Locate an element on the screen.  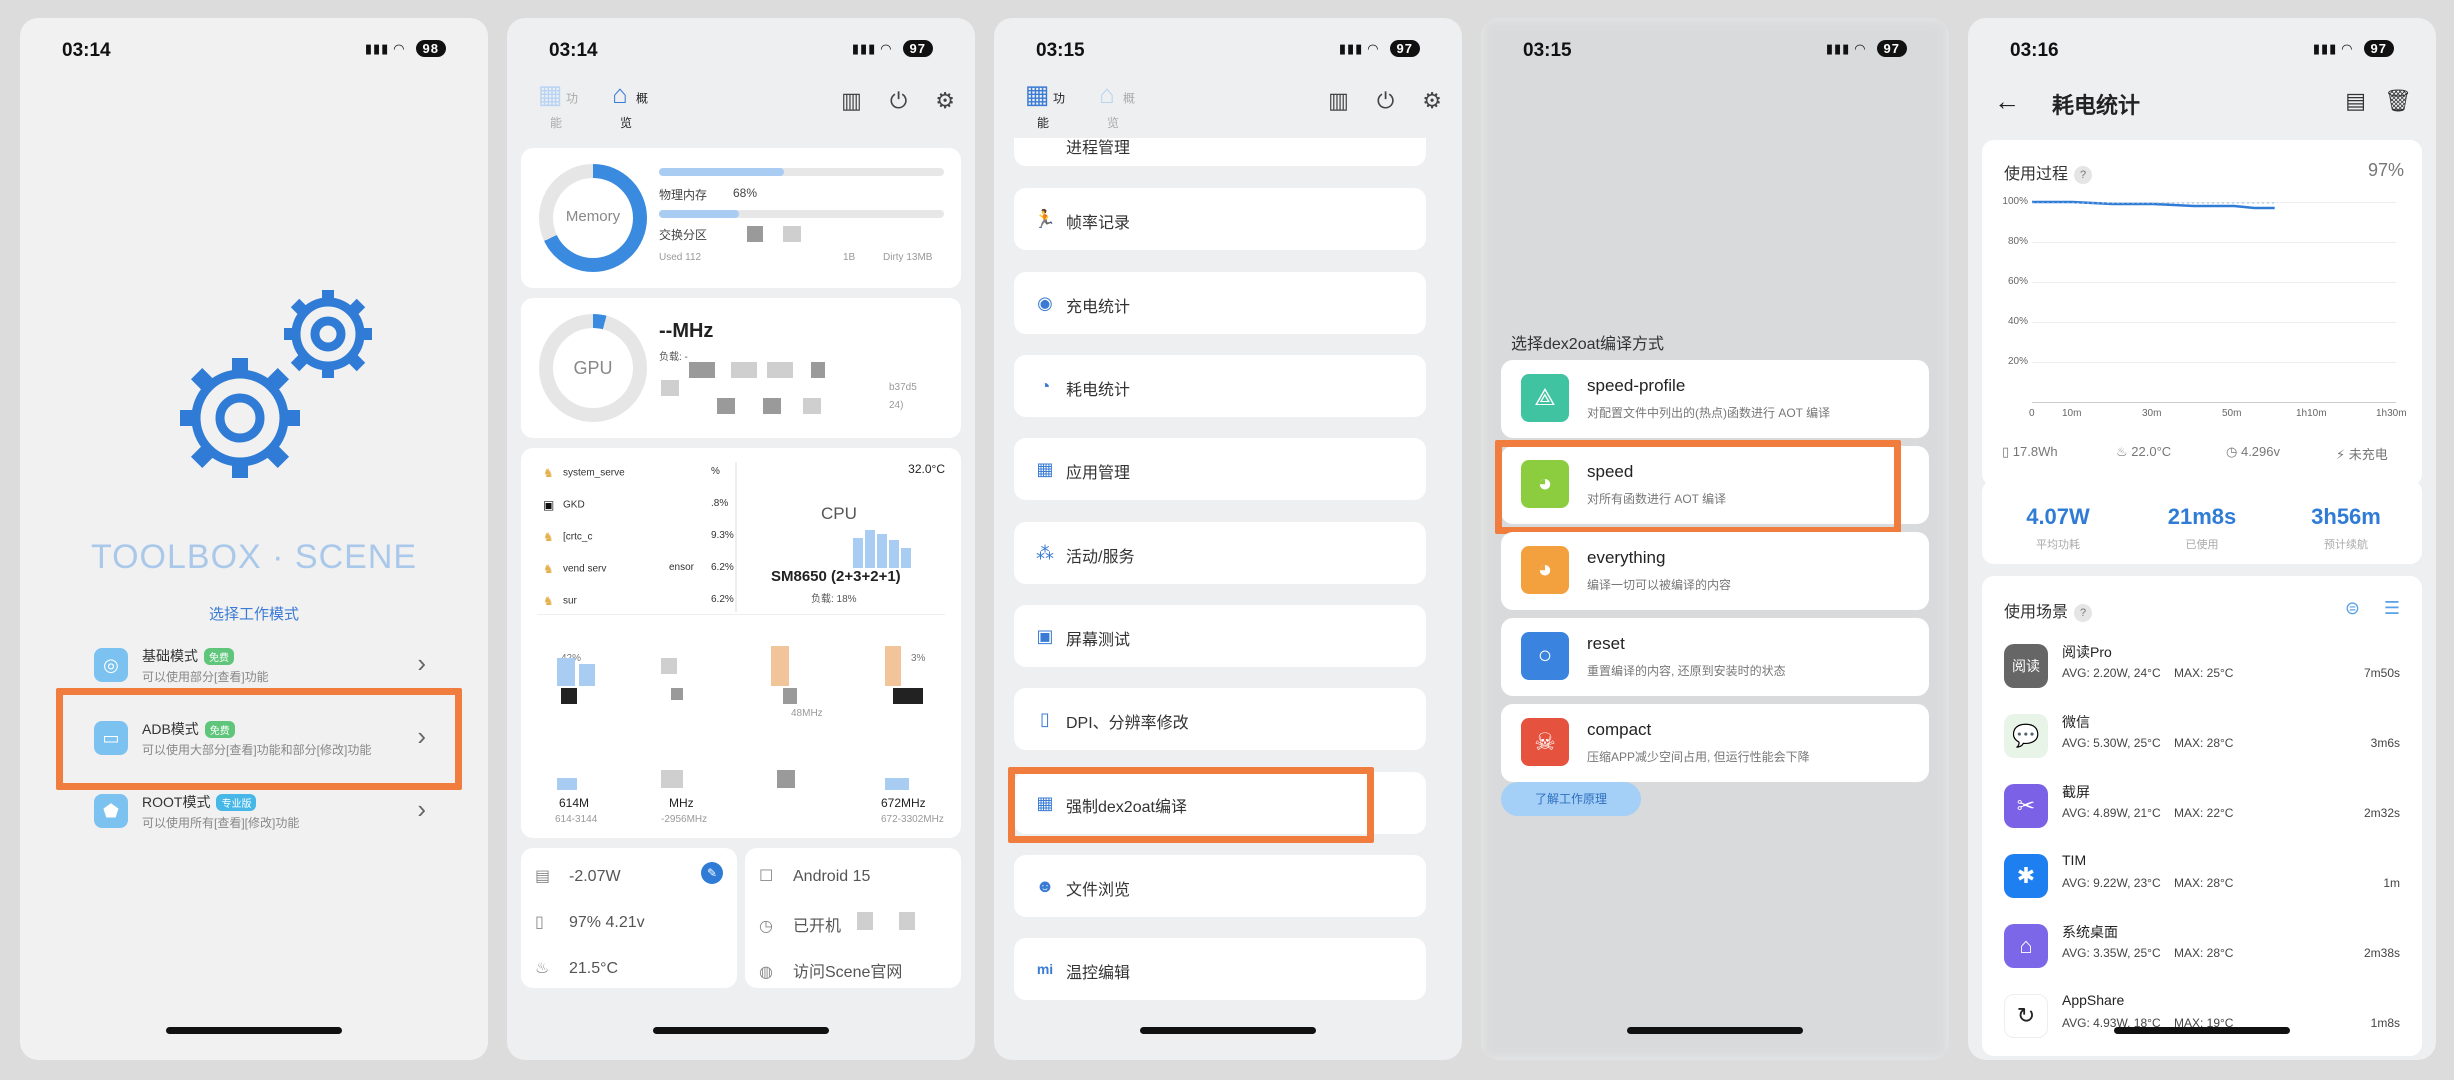
status-icons: ▮▮▮ ◠ 97 is located at coordinates (1866, 48).